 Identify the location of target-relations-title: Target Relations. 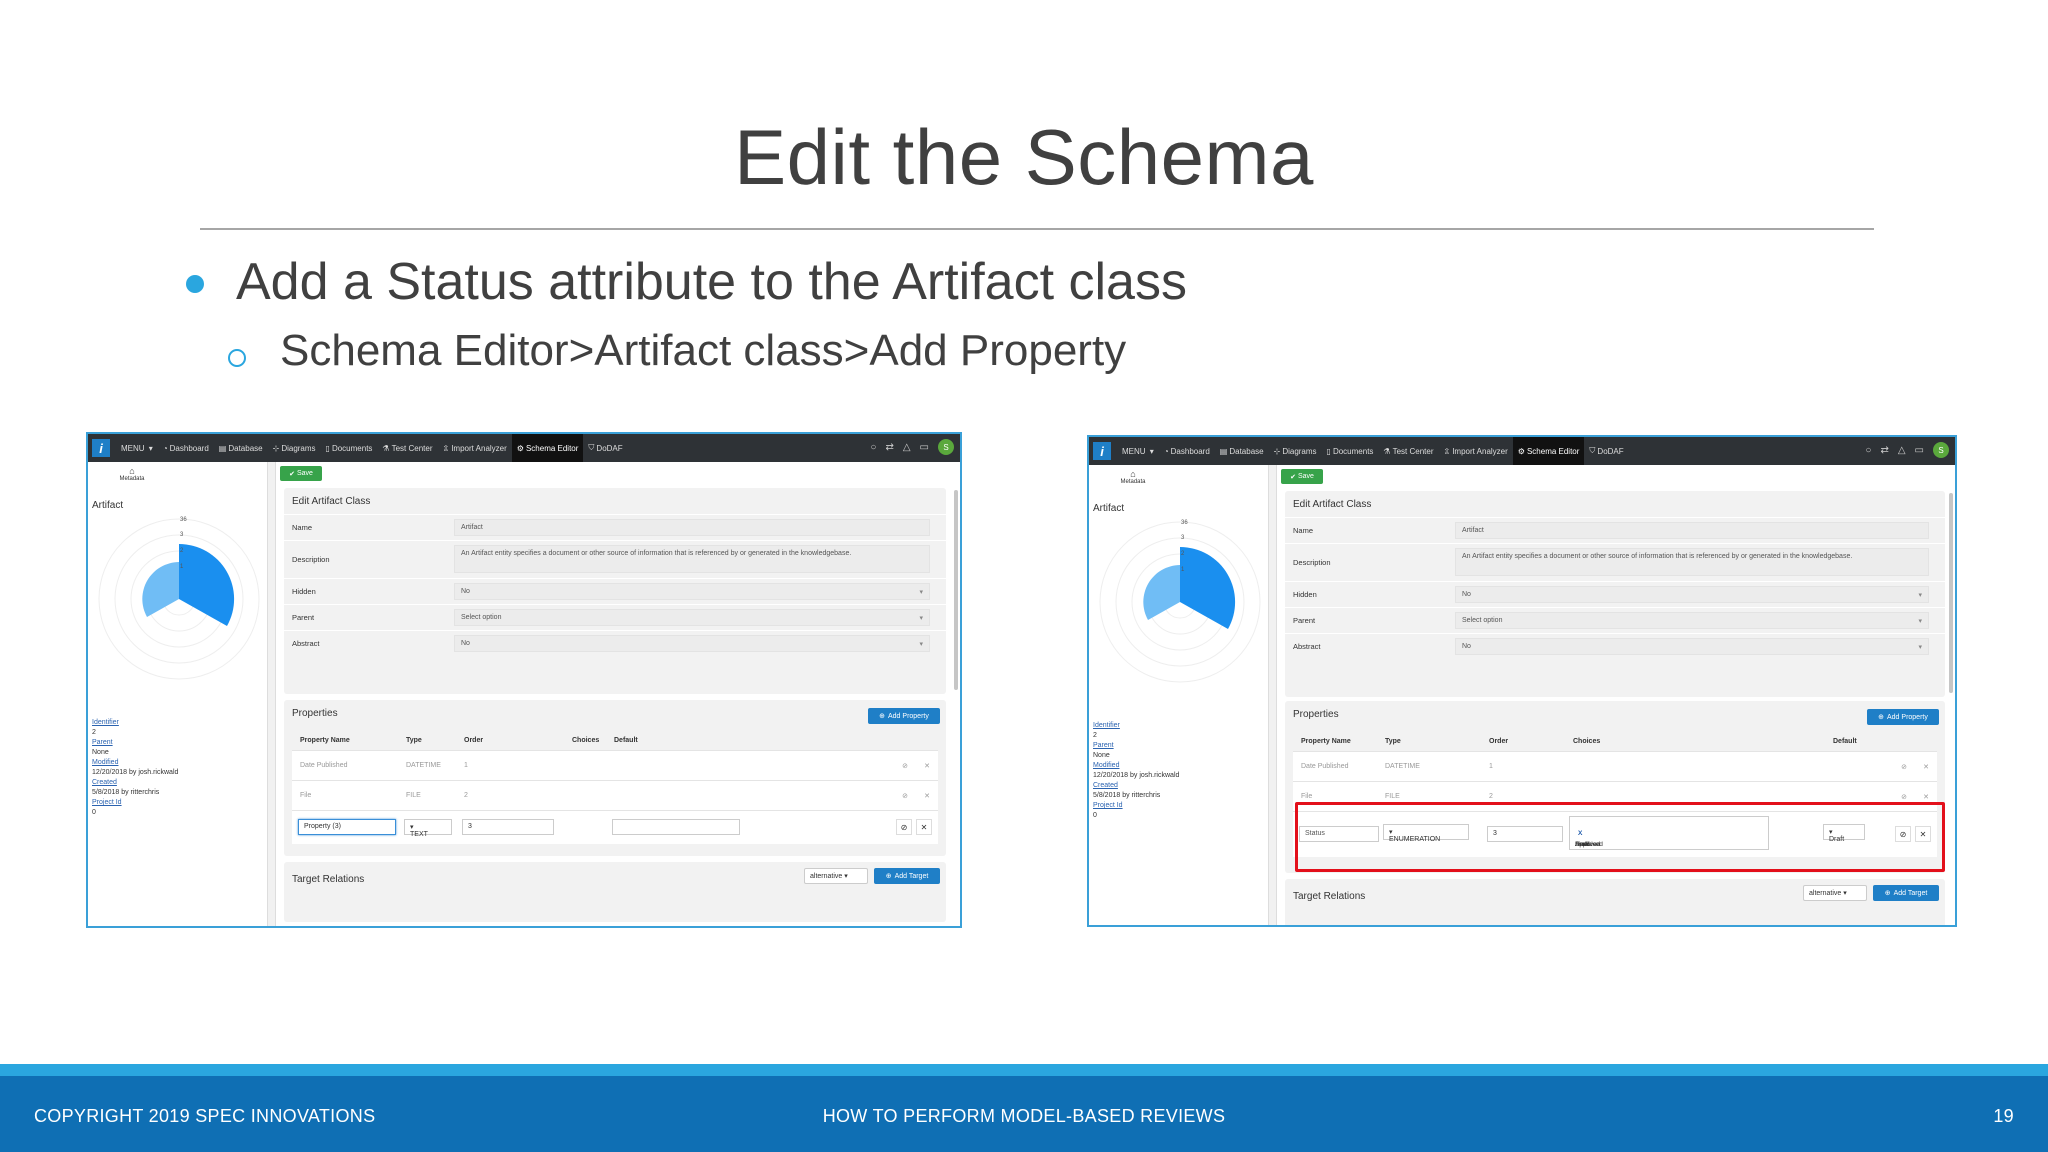
(1329, 896).